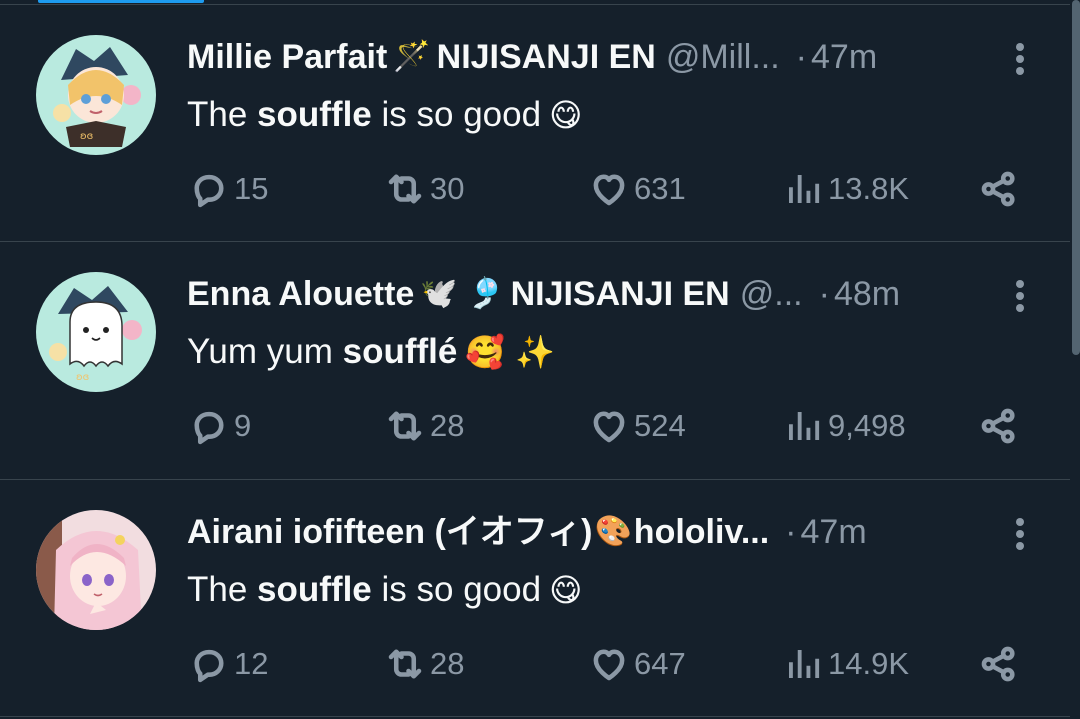  I want to click on text-before: Yum yum, so click(265, 351).